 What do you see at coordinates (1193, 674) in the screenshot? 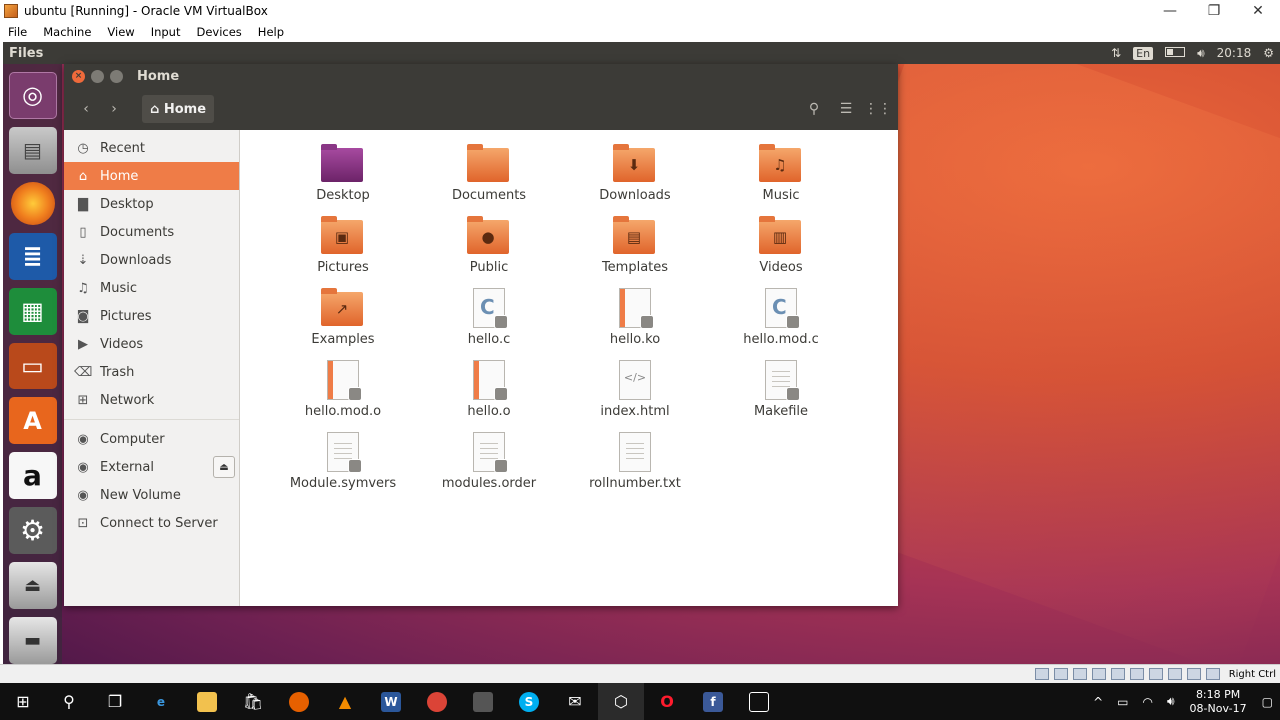
I see `cpu-status-icon` at bounding box center [1193, 674].